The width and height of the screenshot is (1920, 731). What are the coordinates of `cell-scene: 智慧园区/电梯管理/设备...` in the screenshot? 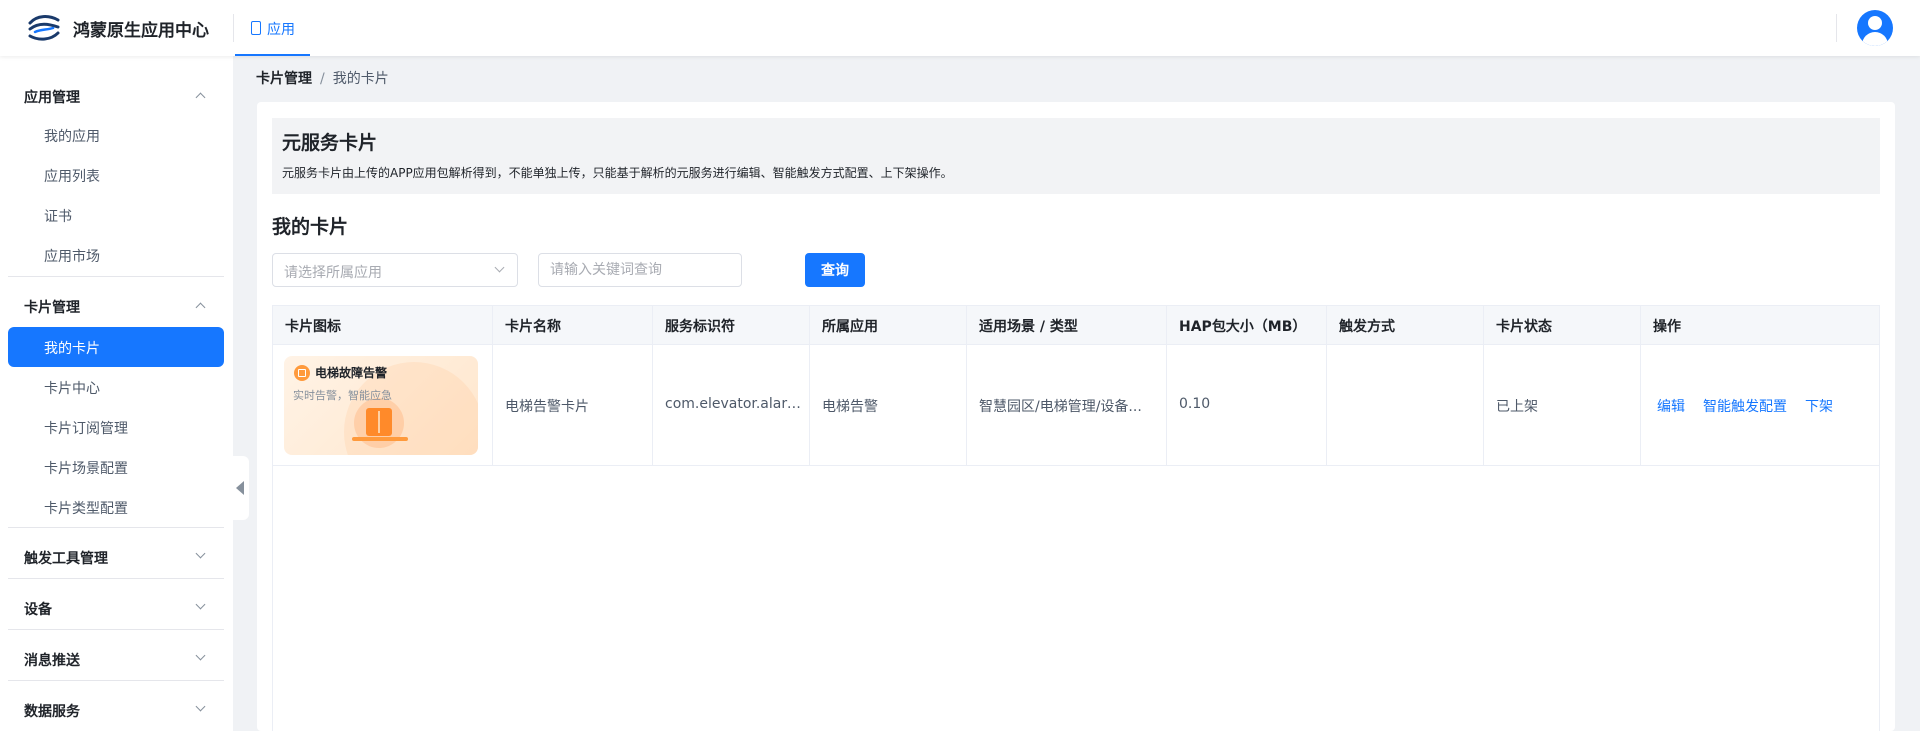 It's located at (1067, 405).